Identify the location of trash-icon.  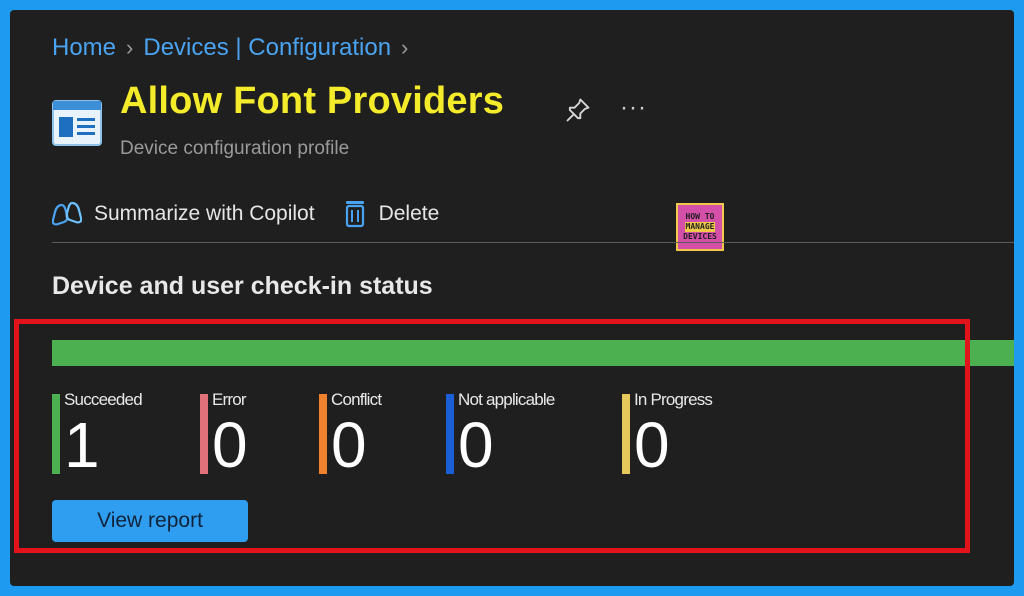
(354, 214).